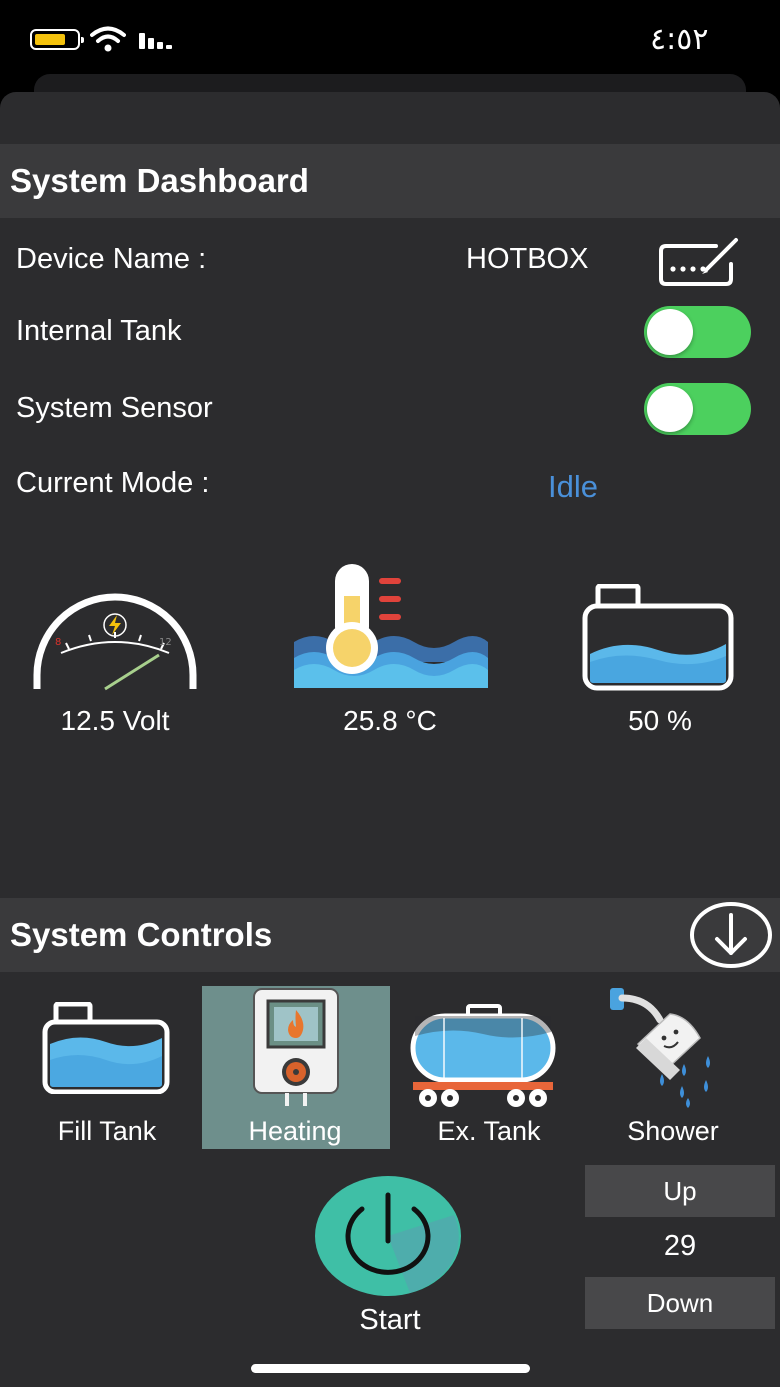 The image size is (780, 1387). I want to click on water-thermometer-icon, so click(391, 626).